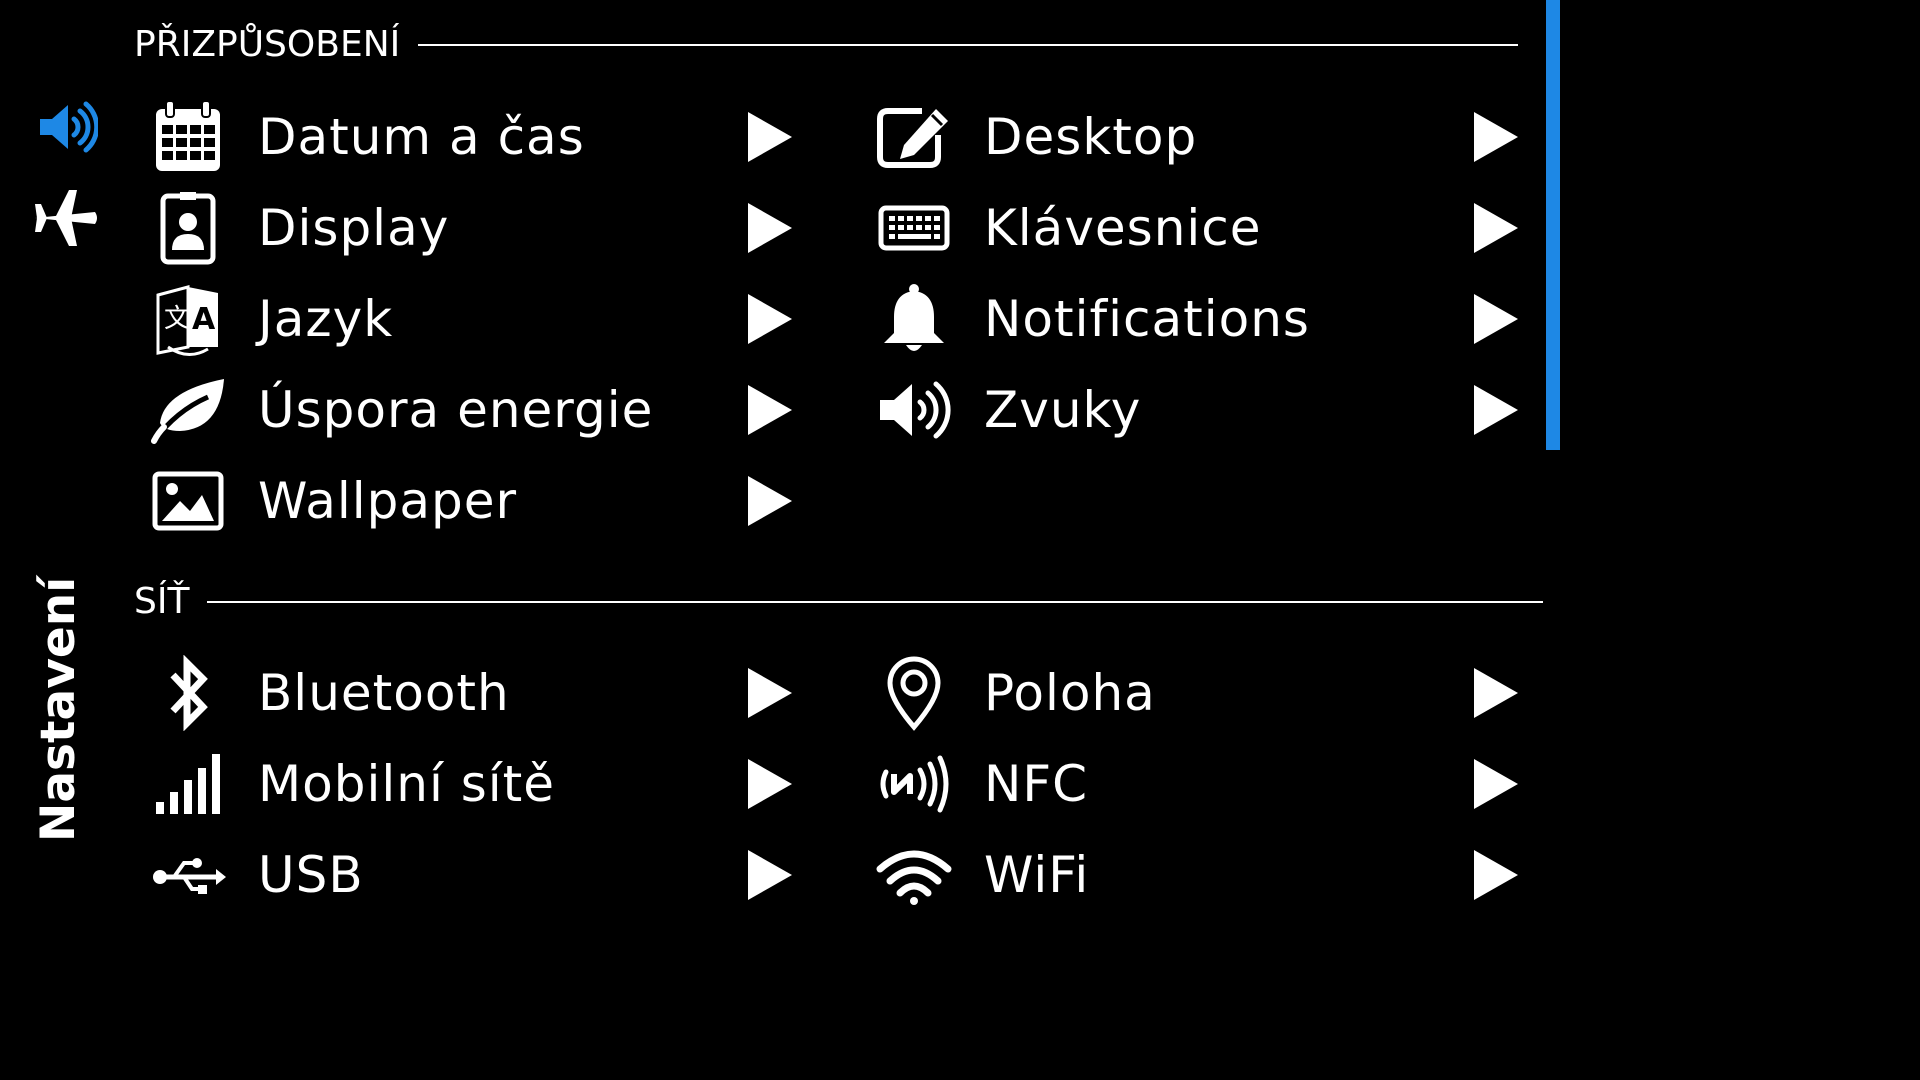 The width and height of the screenshot is (1920, 1080). Describe the element at coordinates (1037, 875) in the screenshot. I see `settings-item-label: WiFi` at that location.